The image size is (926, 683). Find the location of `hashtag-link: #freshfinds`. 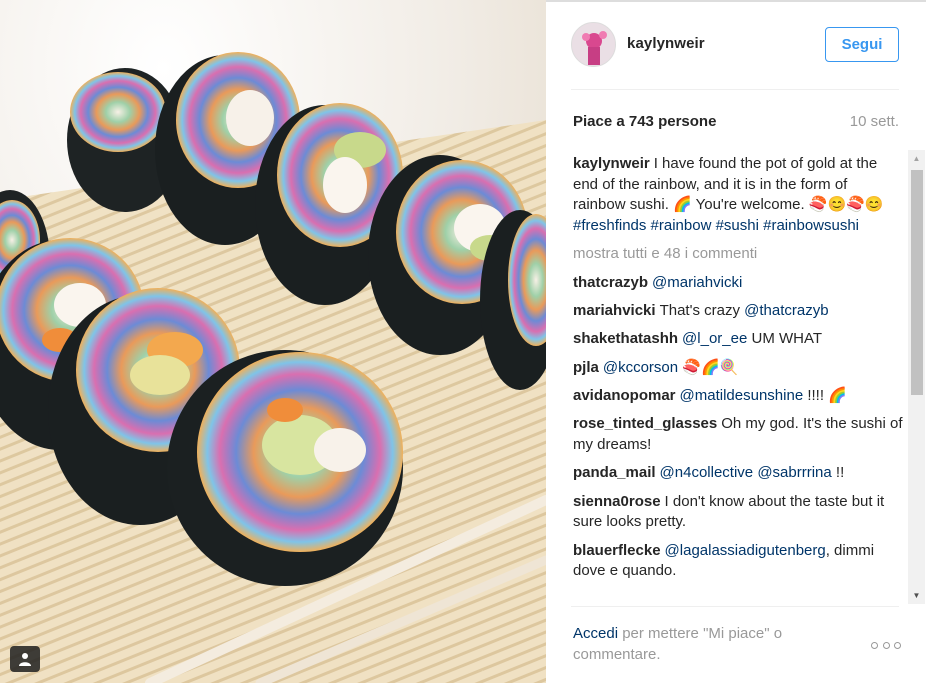

hashtag-link: #freshfinds is located at coordinates (609, 225).